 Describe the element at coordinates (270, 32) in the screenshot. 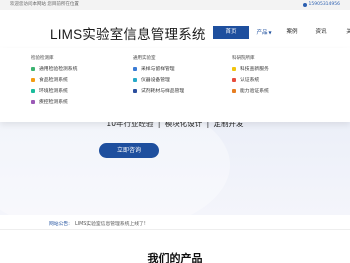

I see `chevron-down-icon: ▼` at that location.